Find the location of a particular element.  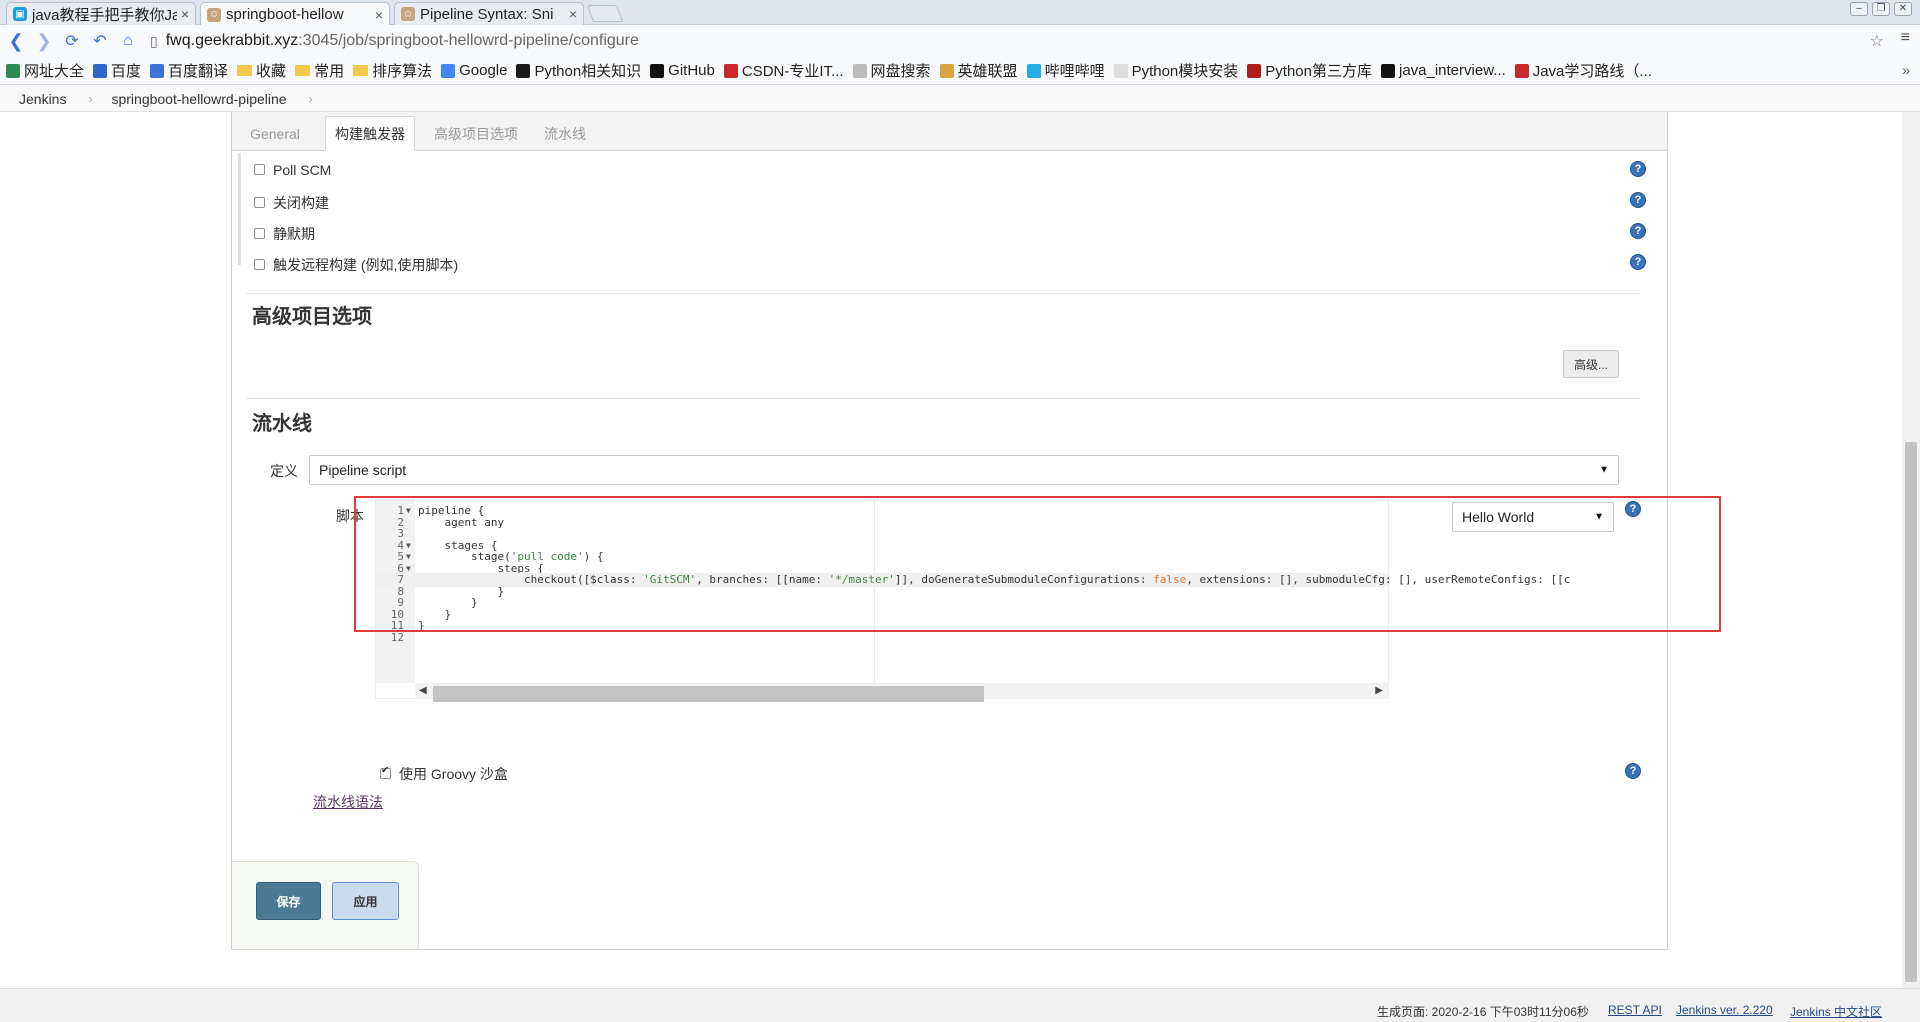

quiet-period-checkbox is located at coordinates (259, 233).